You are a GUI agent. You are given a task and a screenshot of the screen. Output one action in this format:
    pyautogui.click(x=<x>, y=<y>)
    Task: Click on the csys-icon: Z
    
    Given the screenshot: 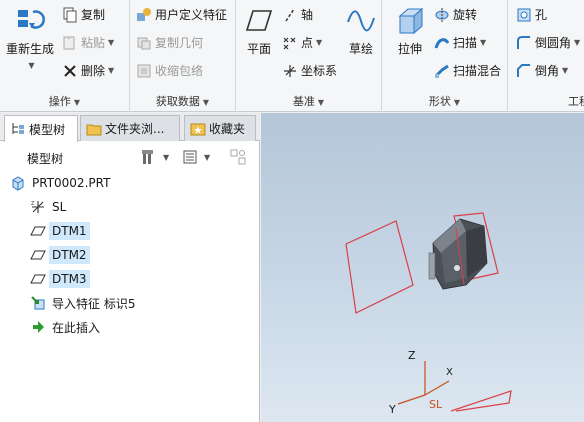 What is the action you would take?
    pyautogui.click(x=37, y=207)
    